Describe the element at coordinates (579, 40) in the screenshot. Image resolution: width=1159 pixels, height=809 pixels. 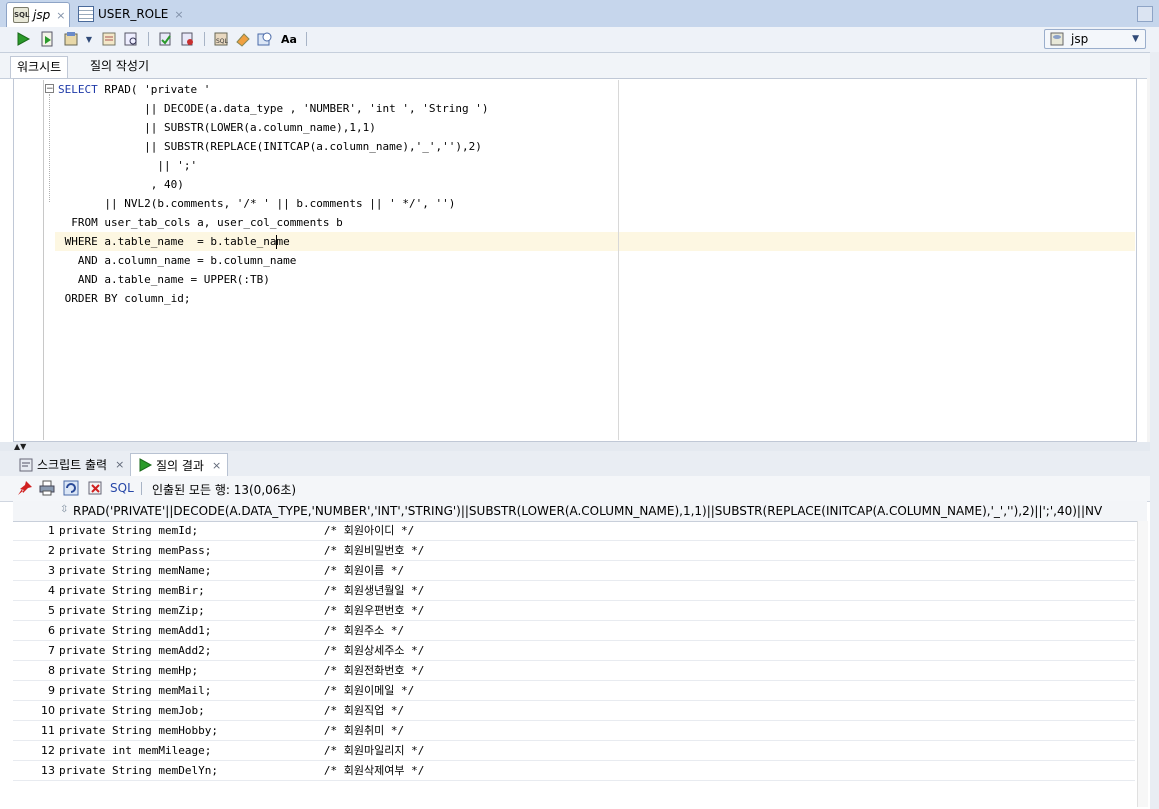
I see `worksheet-toolbar: ▼ SQL Aa` at that location.